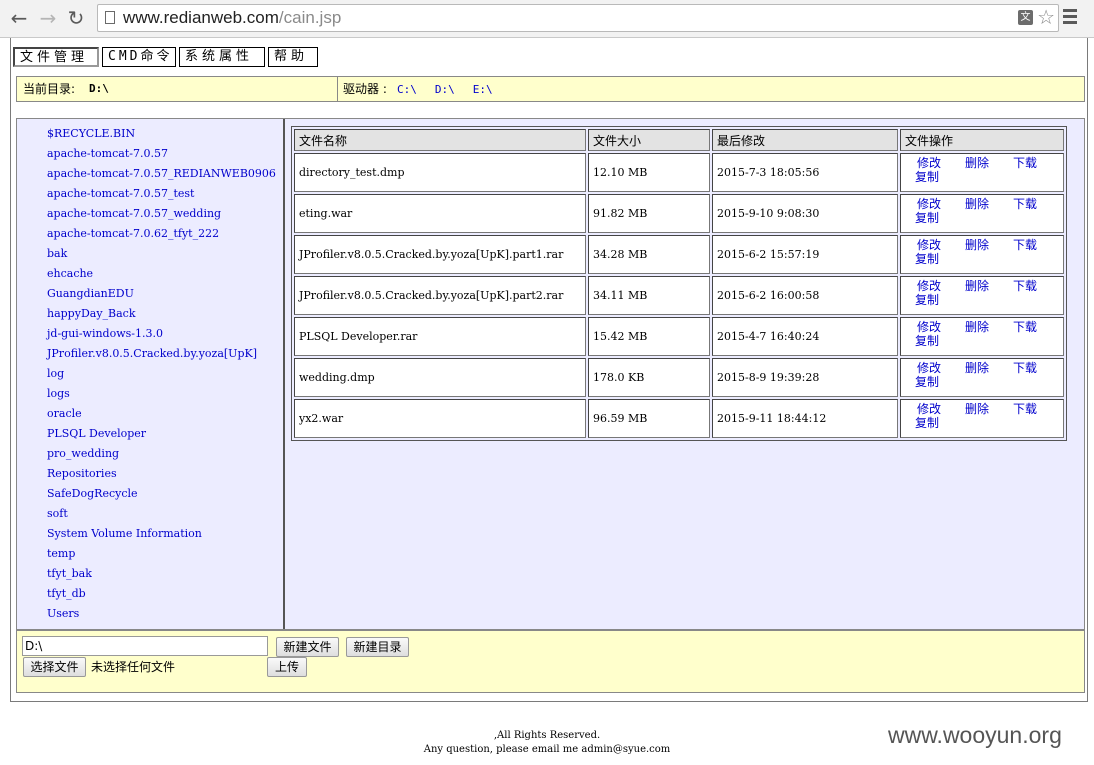  Describe the element at coordinates (440, 418) in the screenshot. I see `file-name: yx2.war` at that location.